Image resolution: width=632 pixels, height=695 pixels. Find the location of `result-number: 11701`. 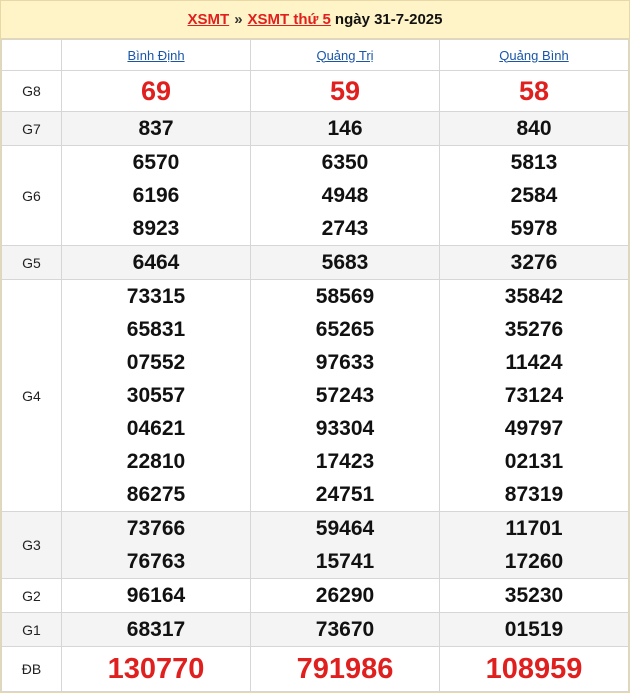

result-number: 11701 is located at coordinates (534, 528).